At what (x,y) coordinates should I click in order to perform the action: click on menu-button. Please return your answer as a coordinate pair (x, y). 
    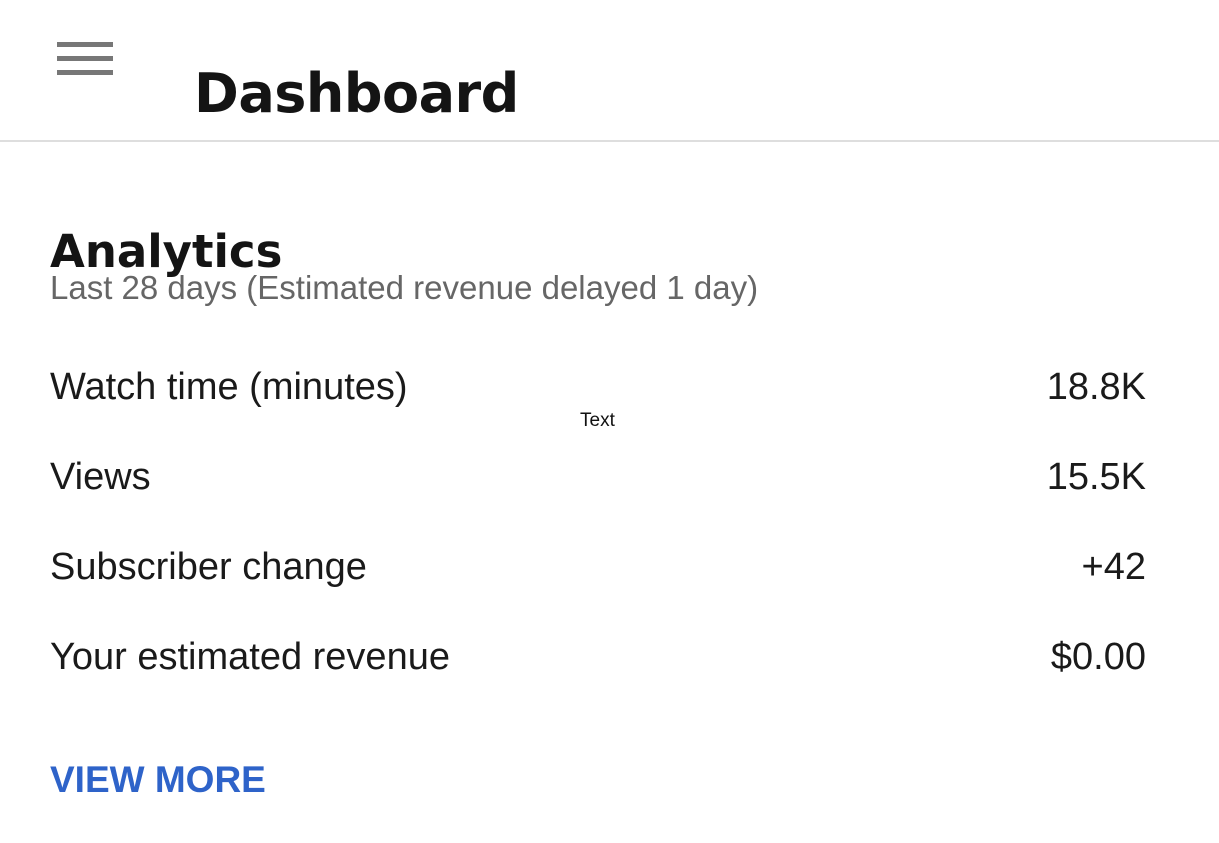
    Looking at the image, I should click on (85, 59).